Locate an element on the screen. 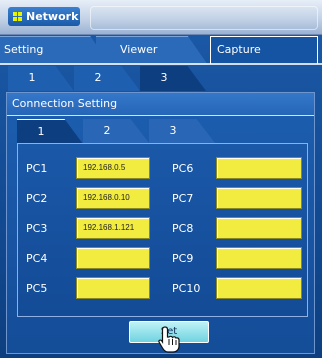 This screenshot has height=358, width=322. conn-tab-2: 2 is located at coordinates (116, 131).